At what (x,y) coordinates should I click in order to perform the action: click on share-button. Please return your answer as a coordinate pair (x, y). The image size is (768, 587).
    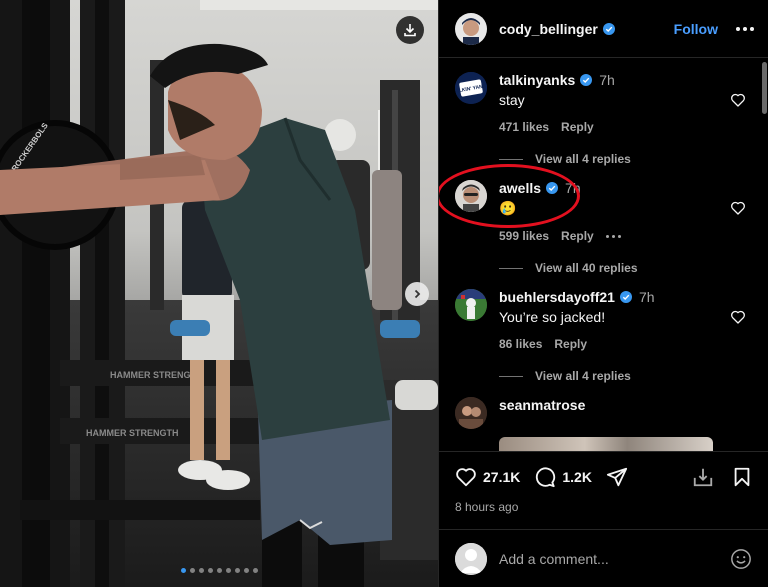
    Looking at the image, I should click on (617, 477).